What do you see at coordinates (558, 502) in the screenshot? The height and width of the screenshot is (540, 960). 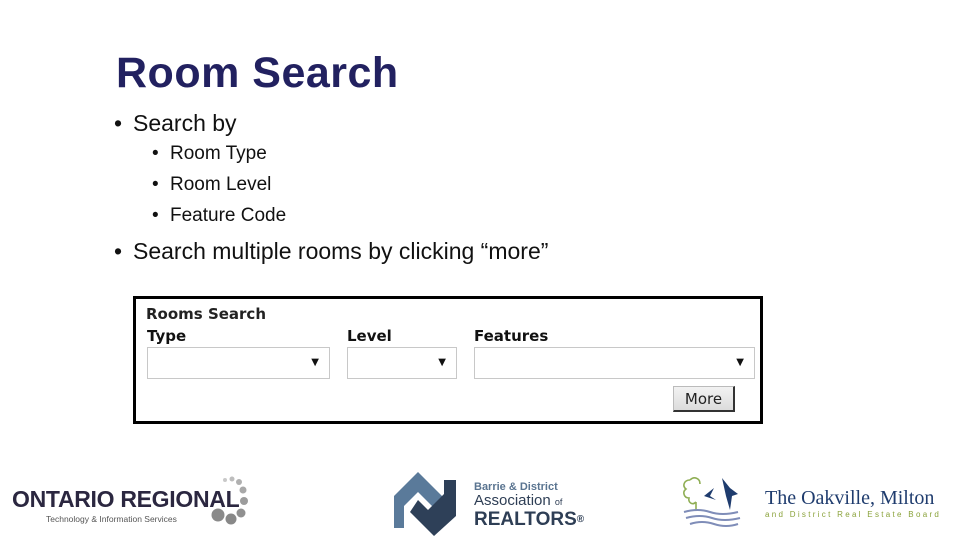 I see `barrie-line2-suffix: of` at bounding box center [558, 502].